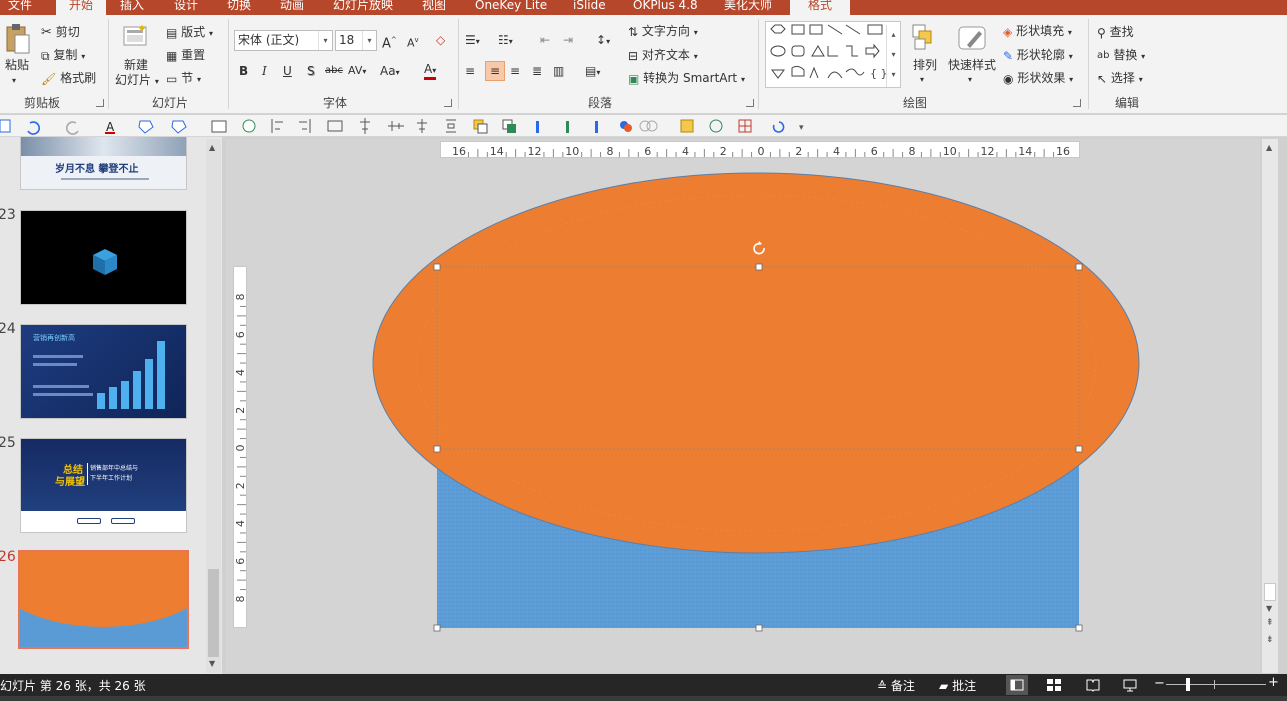 The width and height of the screenshot is (1287, 701). I want to click on next-slide-icon: ⇟, so click(1270, 640).